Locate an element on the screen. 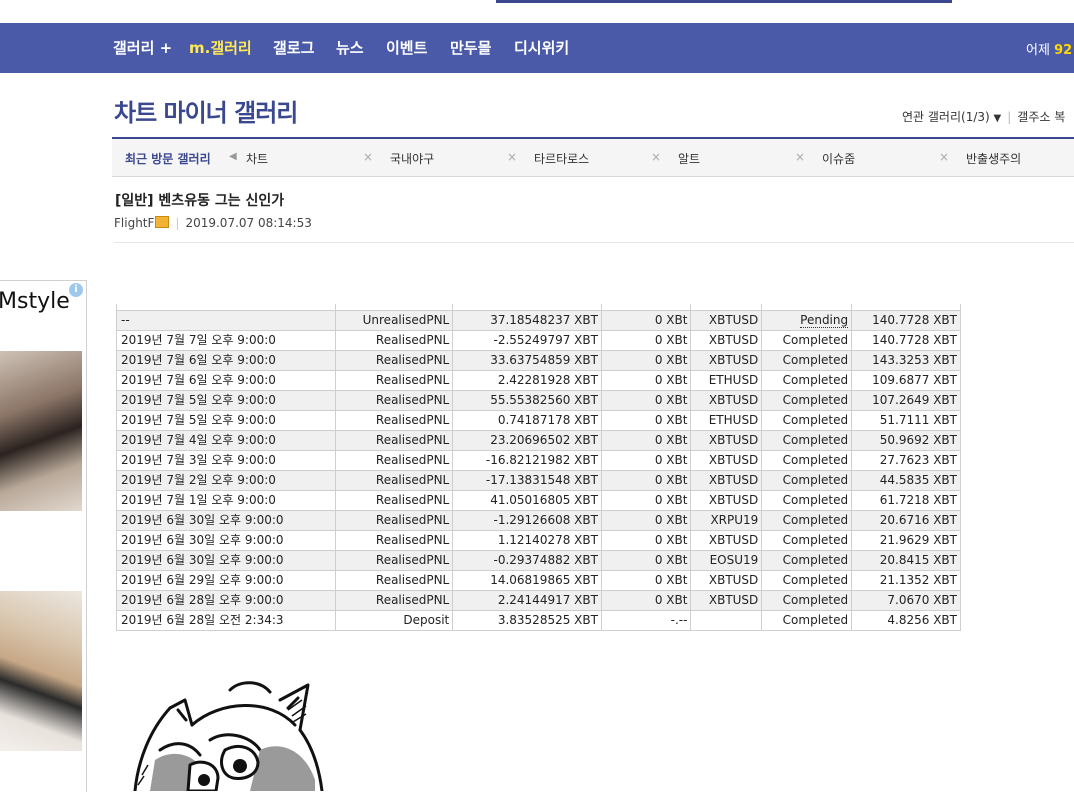 The image size is (1074, 792). table-cell-amount: -1.29126608 XBT is located at coordinates (527, 520).